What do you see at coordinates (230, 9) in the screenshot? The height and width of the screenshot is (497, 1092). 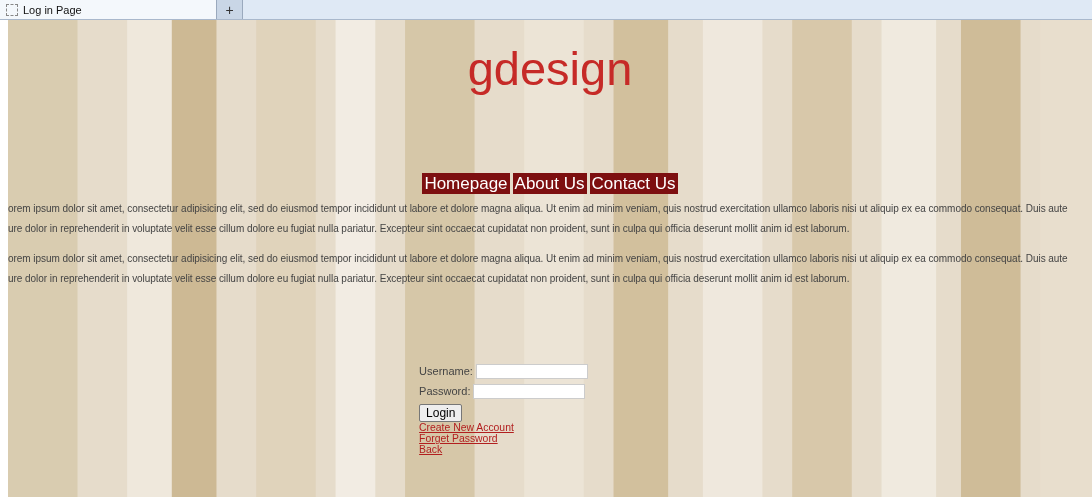 I see `new-tab-button: +` at bounding box center [230, 9].